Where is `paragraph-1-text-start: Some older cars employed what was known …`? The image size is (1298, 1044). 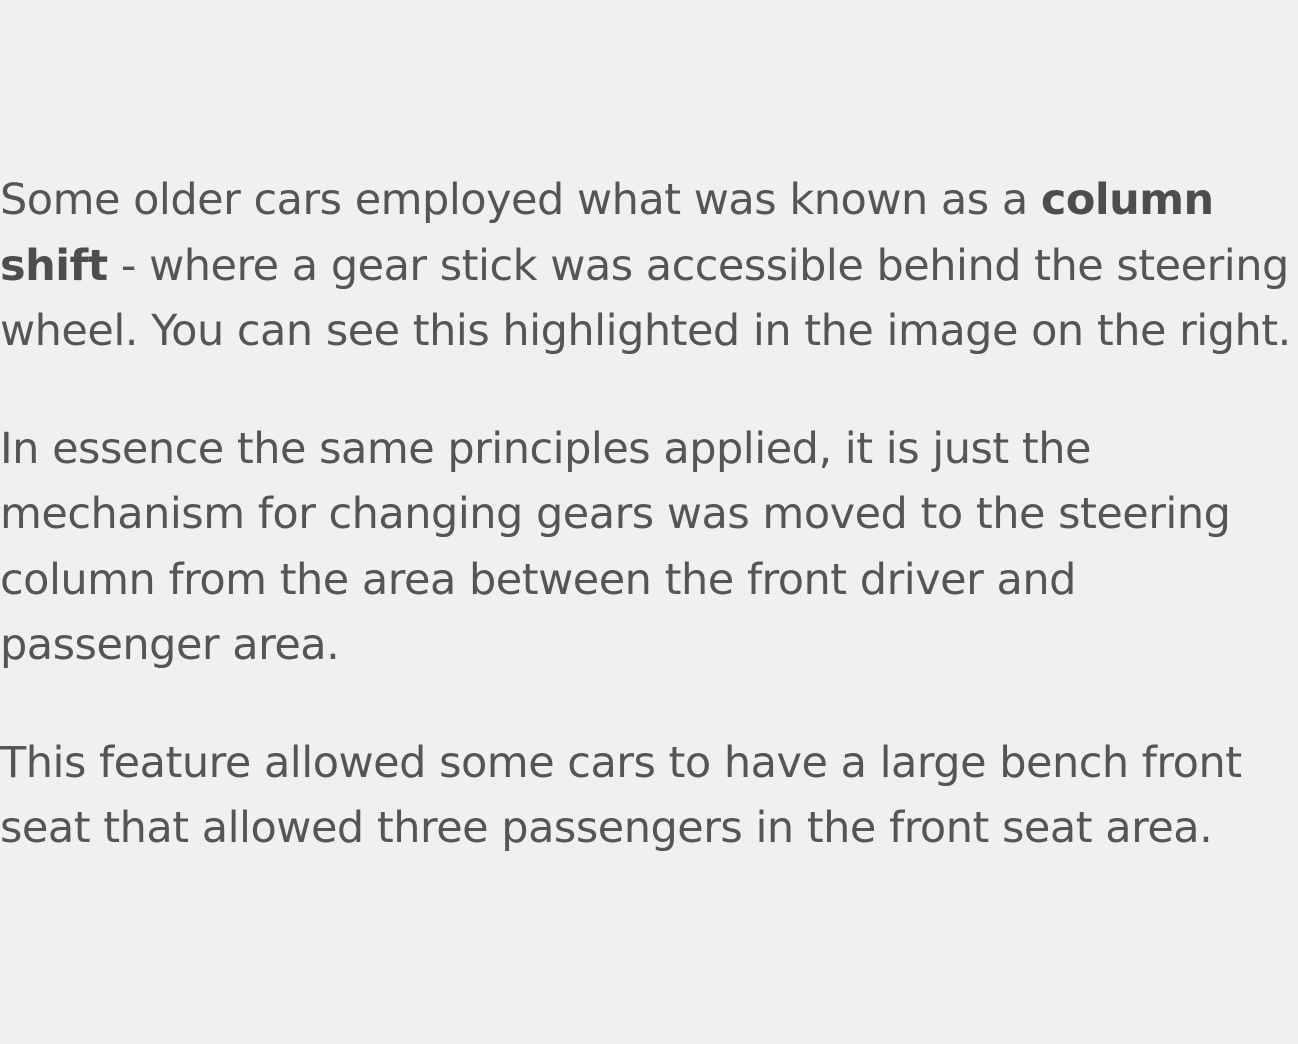
paragraph-1-text-start: Some older cars employed what was known … is located at coordinates (520, 200).